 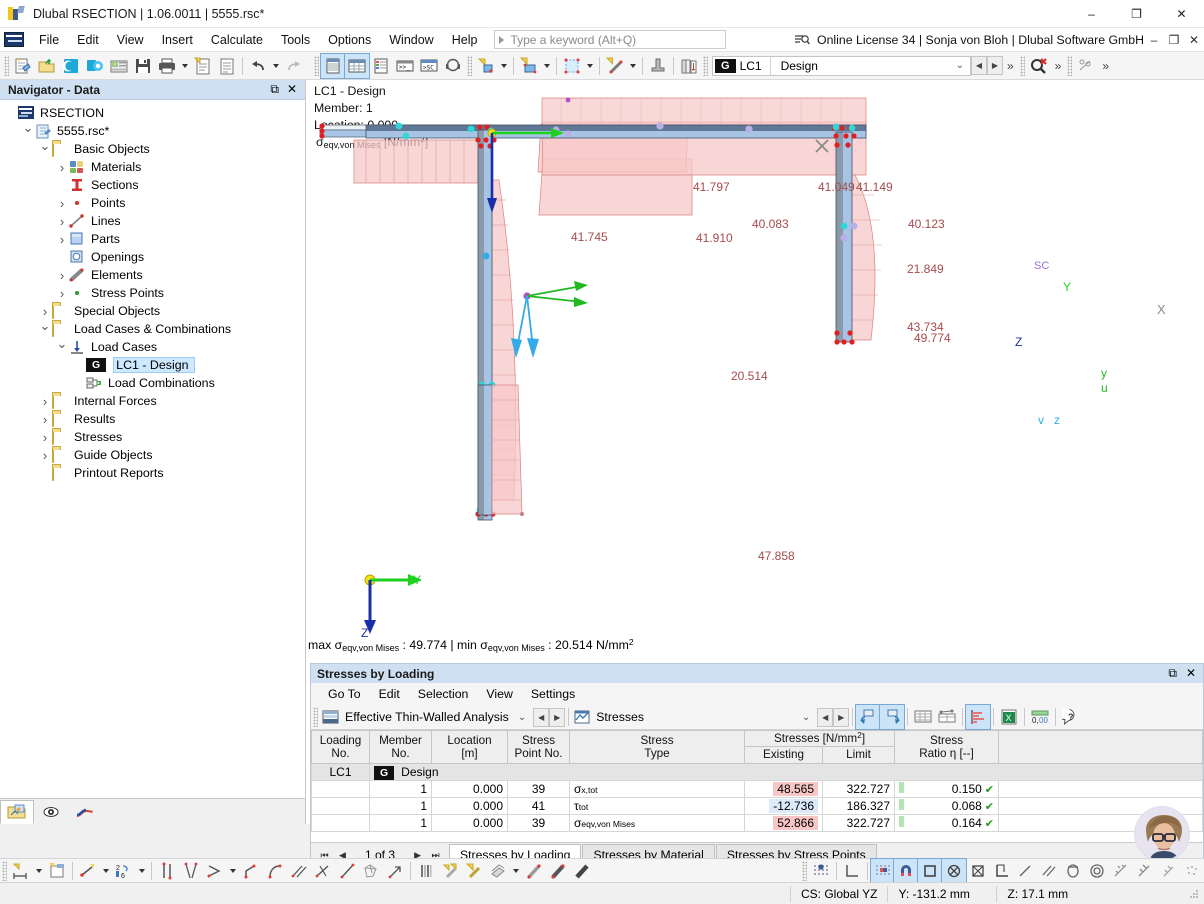 What do you see at coordinates (1039, 66) in the screenshot?
I see `delete-results-icon` at bounding box center [1039, 66].